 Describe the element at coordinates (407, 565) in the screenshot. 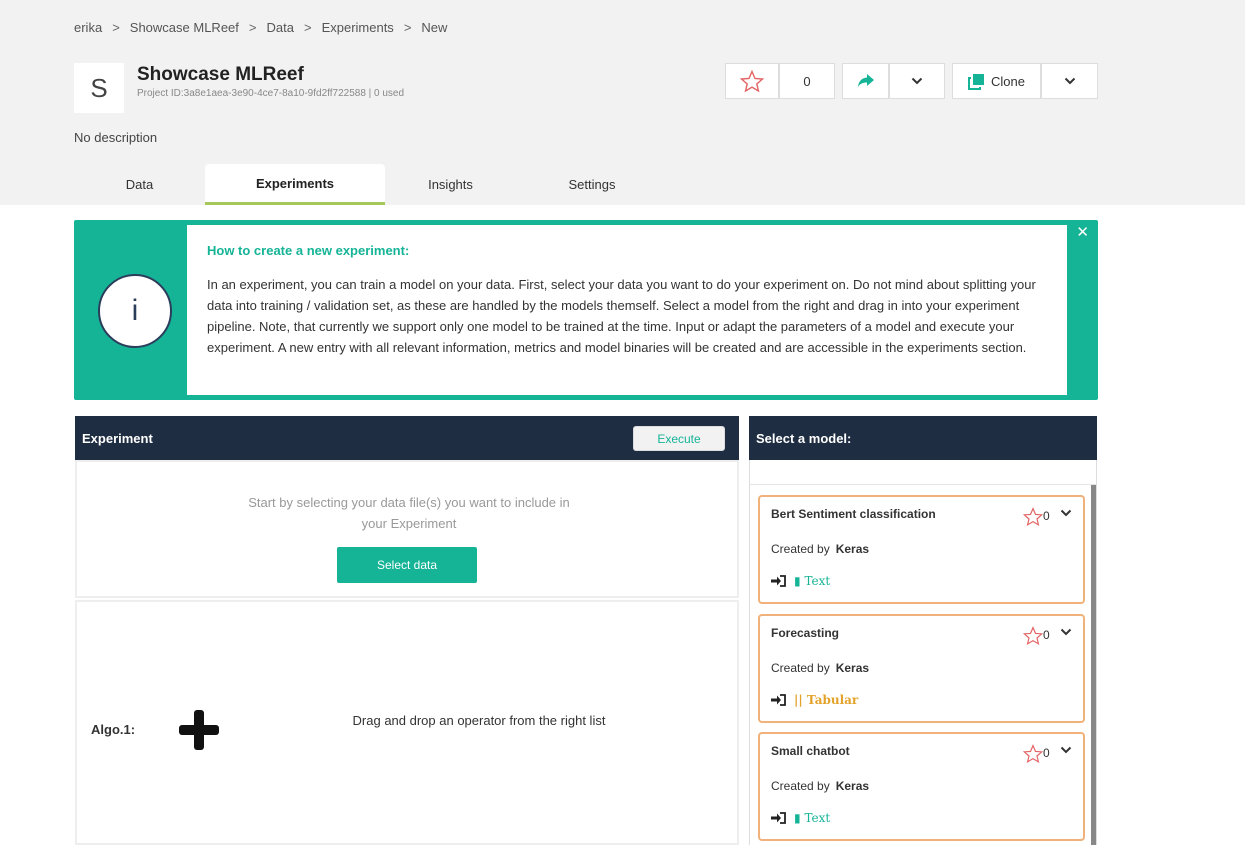

I see `select-data-button: Select data` at that location.